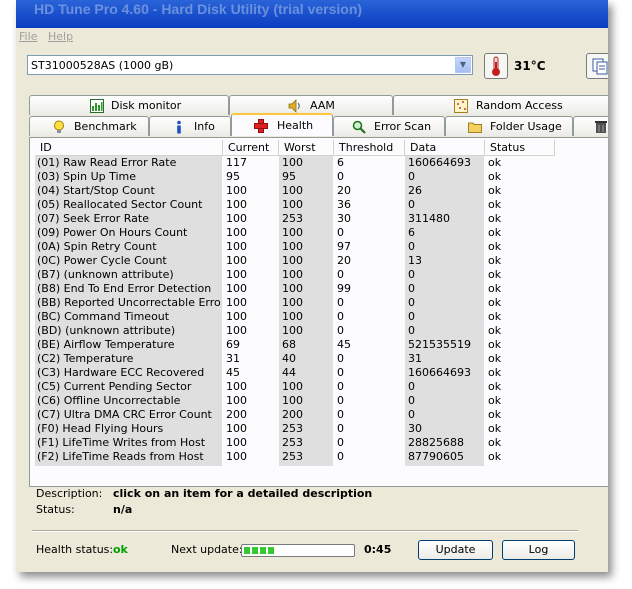  Describe the element at coordinates (496, 66) in the screenshot. I see `temperature-button` at that location.